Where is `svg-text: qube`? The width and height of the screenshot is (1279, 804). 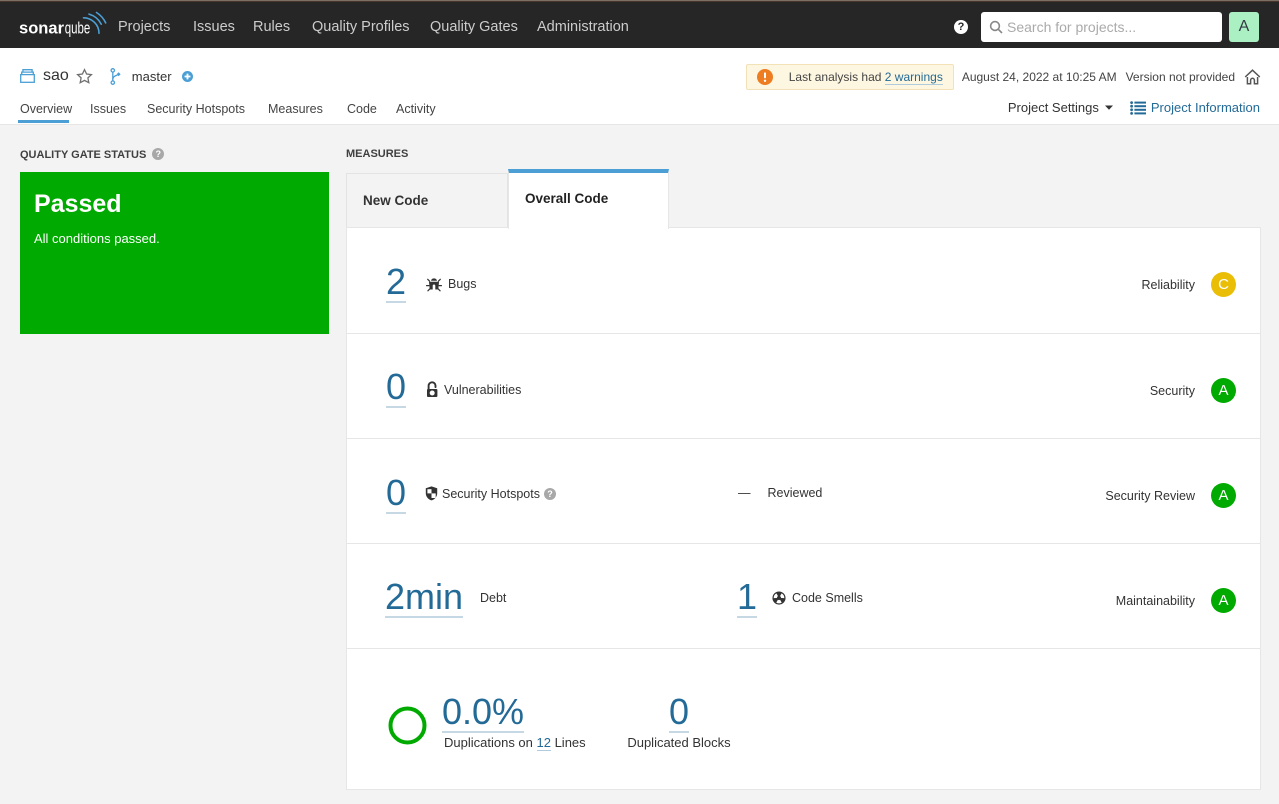
svg-text: qube is located at coordinates (77, 28).